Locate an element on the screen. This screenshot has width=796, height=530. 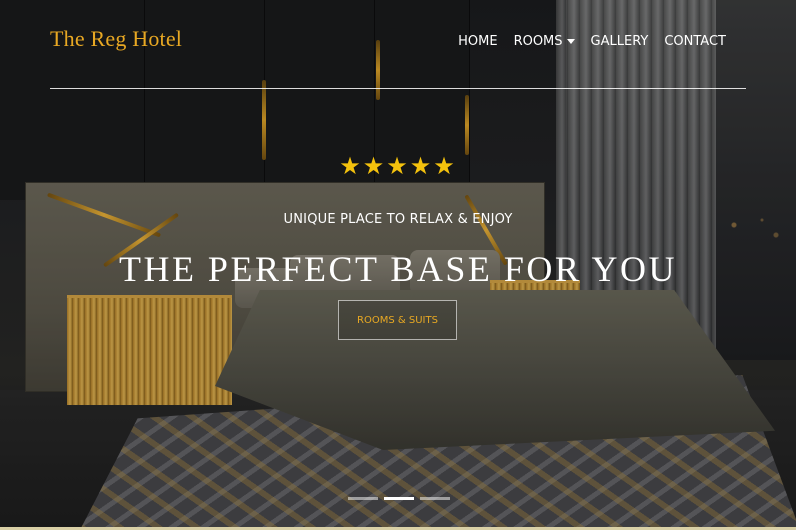
nav-home: HOME is located at coordinates (477, 41).